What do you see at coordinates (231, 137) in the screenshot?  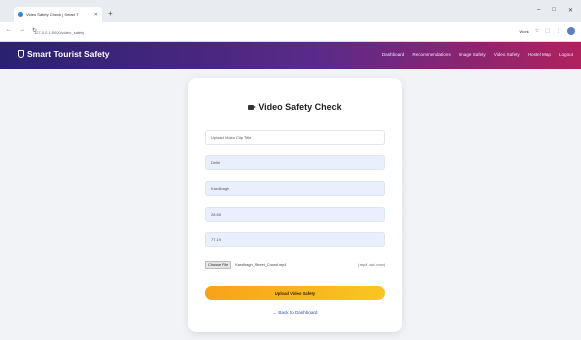 I see `title-field-placeholder: Upload Video Clip Title` at bounding box center [231, 137].